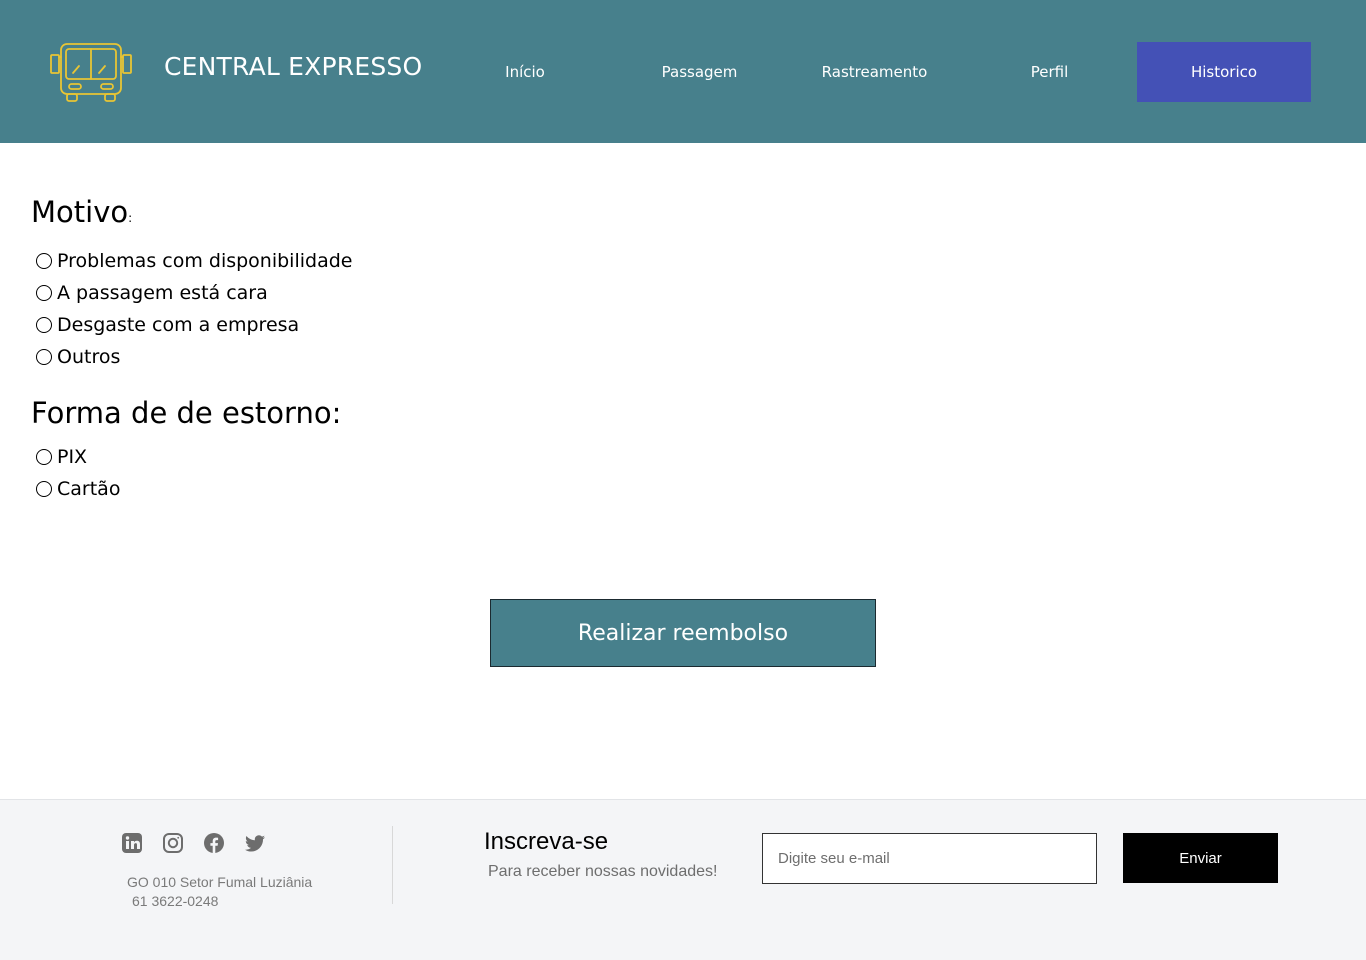 The width and height of the screenshot is (1366, 960). Describe the element at coordinates (178, 325) in the screenshot. I see `option-label: Desgaste com a empresa` at that location.